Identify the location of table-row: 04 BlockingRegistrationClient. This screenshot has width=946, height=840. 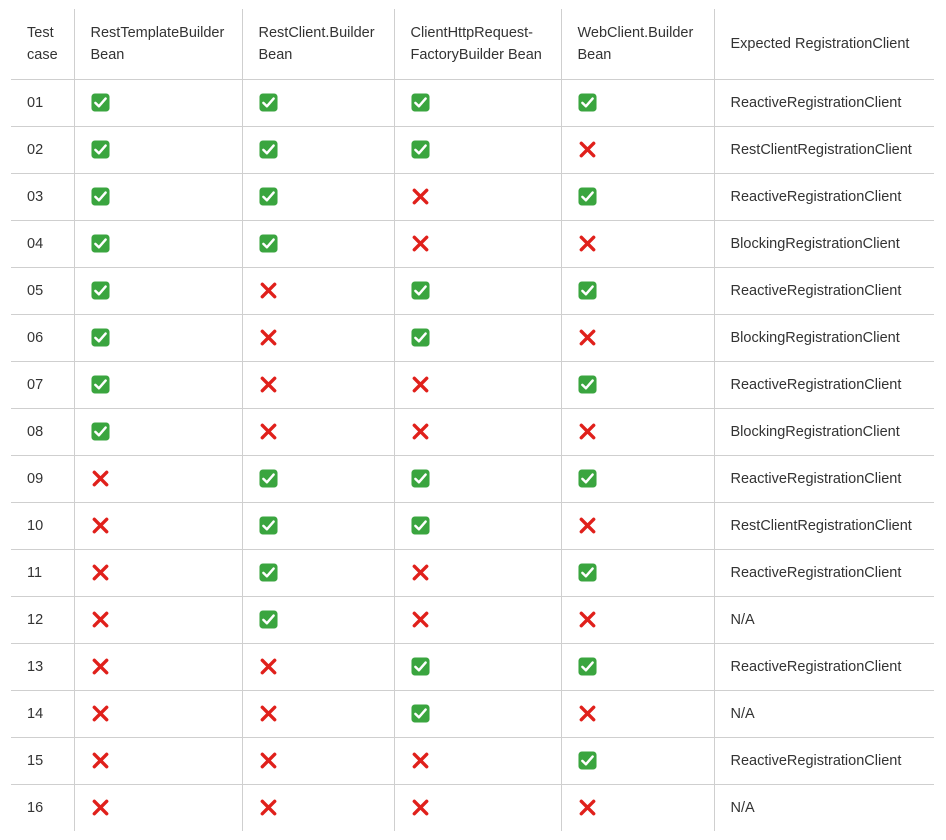
(472, 243).